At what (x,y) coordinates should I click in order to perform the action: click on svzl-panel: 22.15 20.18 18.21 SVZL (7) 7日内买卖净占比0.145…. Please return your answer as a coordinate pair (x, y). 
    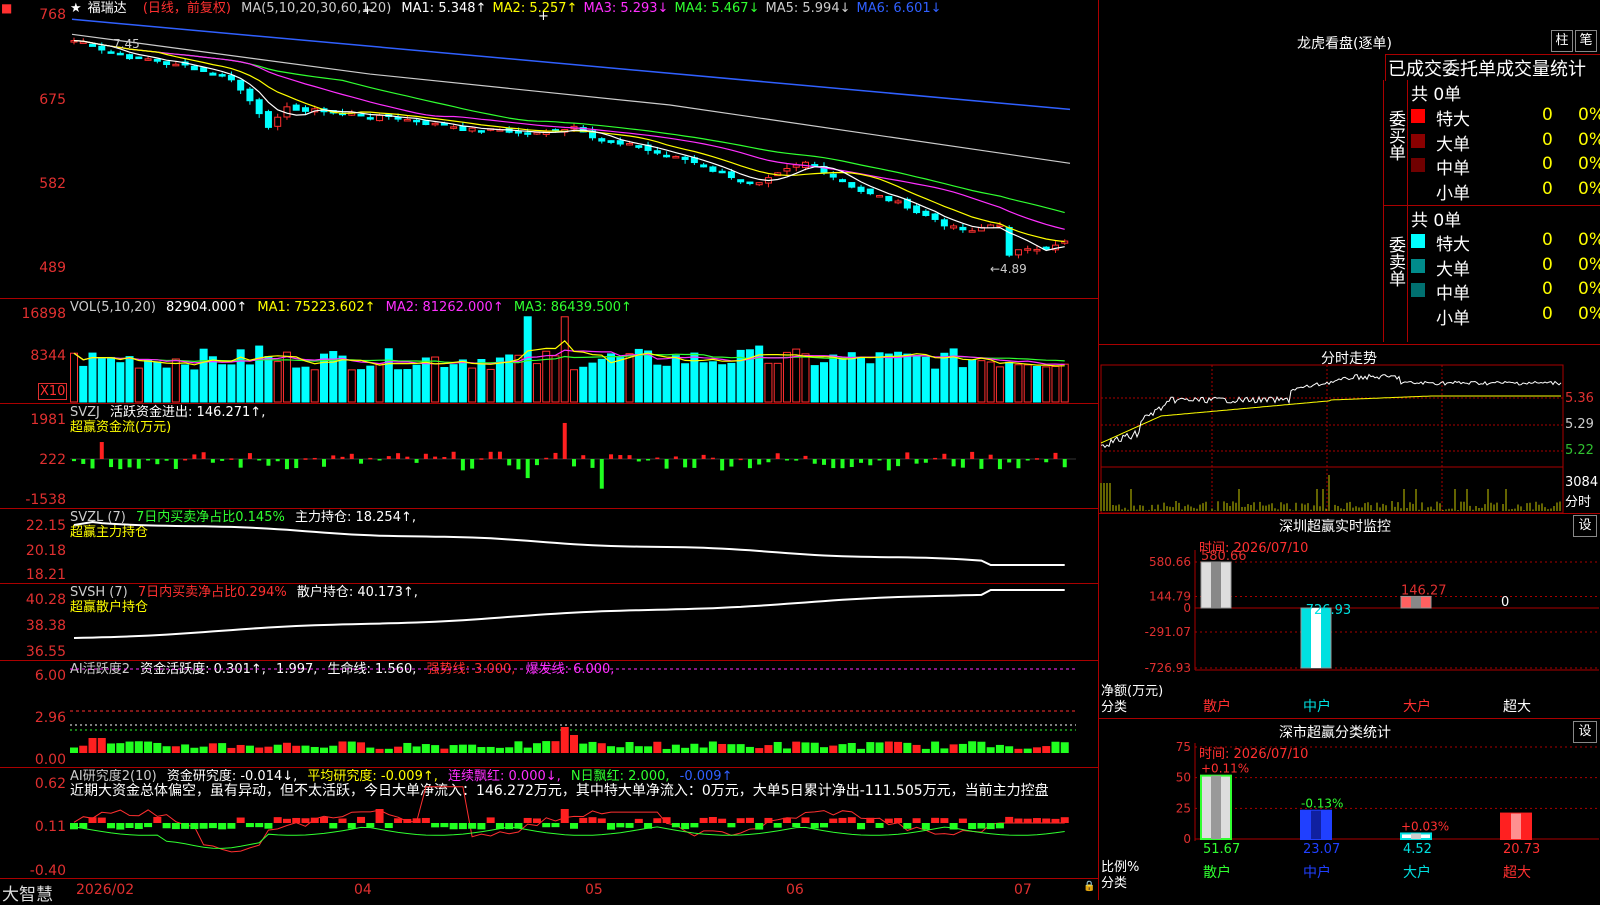
    Looking at the image, I should click on (549, 546).